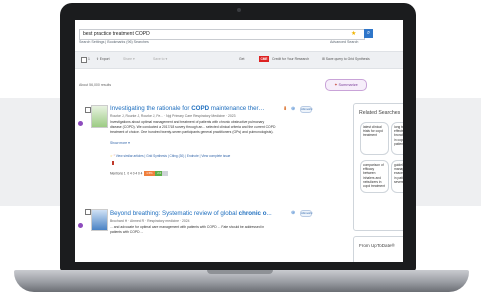  What do you see at coordinates (113, 163) in the screenshot?
I see `divider-mark` at bounding box center [113, 163].